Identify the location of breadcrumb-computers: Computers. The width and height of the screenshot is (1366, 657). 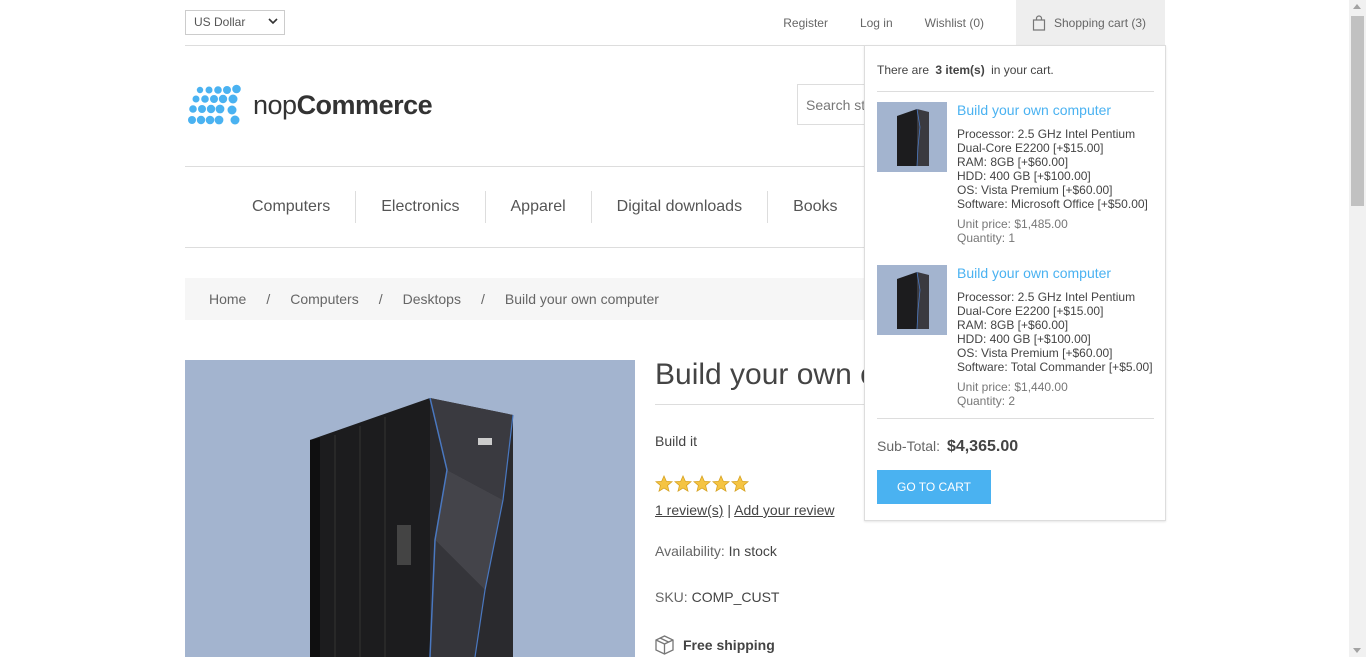
(324, 299).